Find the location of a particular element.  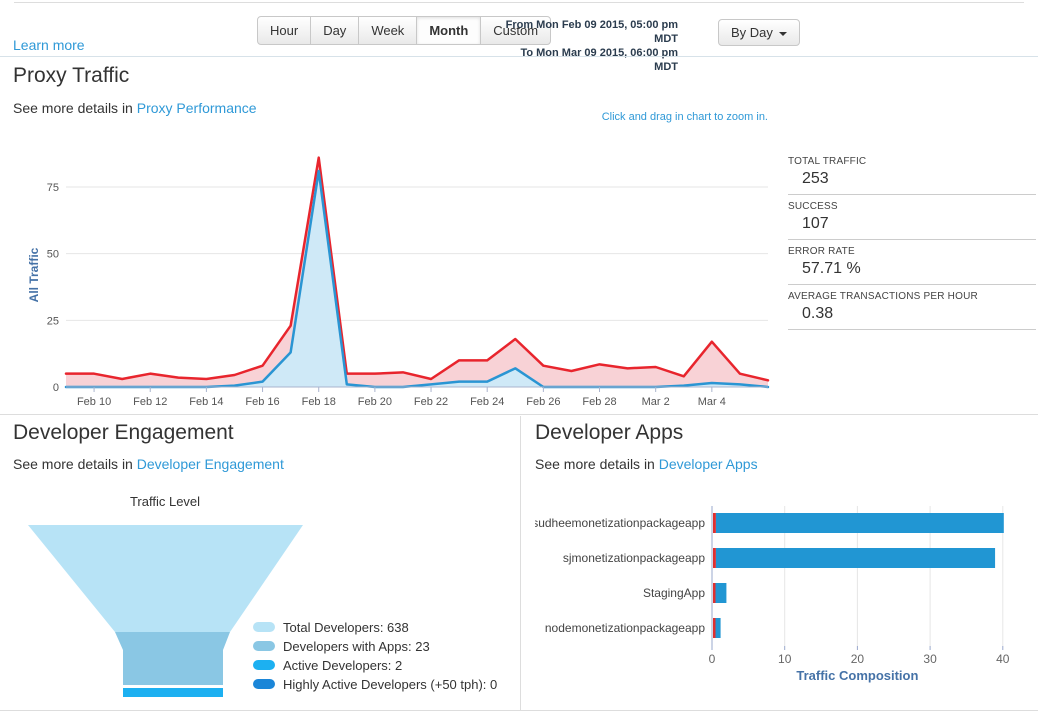

stat-label: ERROR RATE is located at coordinates (821, 251).